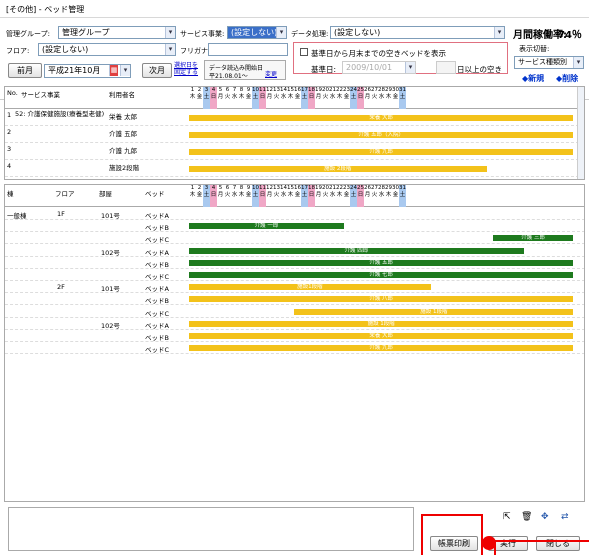 The width and height of the screenshot is (589, 555). I want to click on next-month-button: 次月, so click(157, 70).